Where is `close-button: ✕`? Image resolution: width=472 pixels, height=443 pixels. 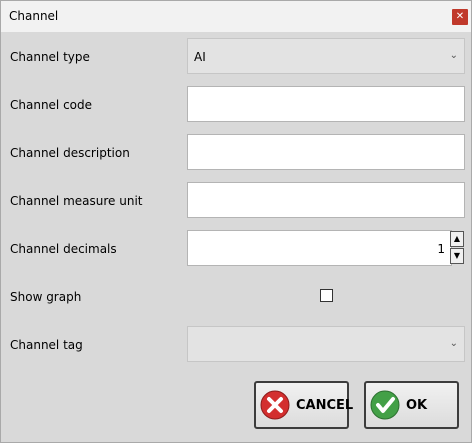 close-button: ✕ is located at coordinates (460, 17).